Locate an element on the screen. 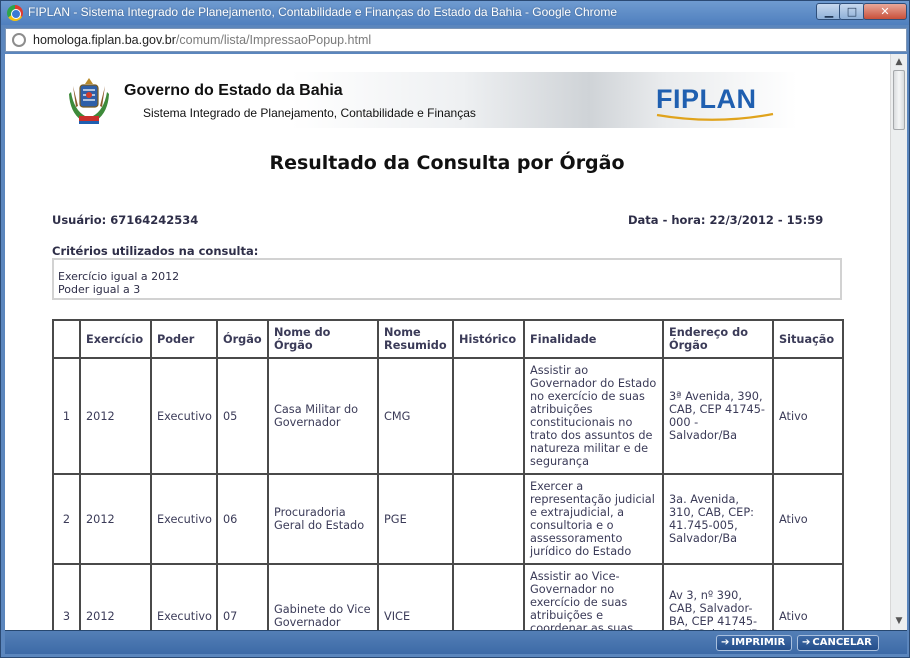  print-button: ➔ IMPRIMIR is located at coordinates (754, 643).